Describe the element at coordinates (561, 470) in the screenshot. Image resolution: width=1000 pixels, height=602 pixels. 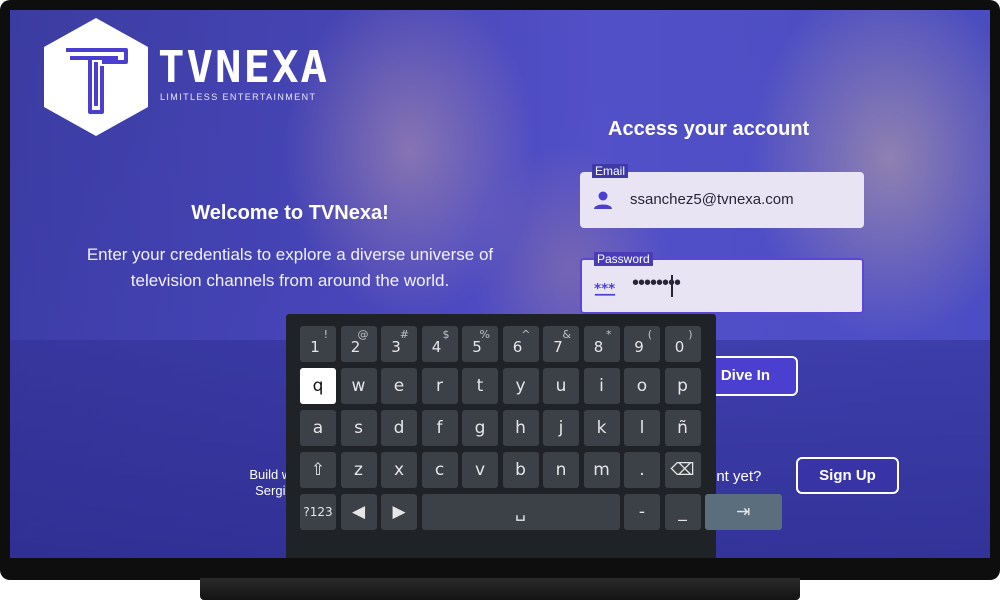
I see `key-n: n` at that location.